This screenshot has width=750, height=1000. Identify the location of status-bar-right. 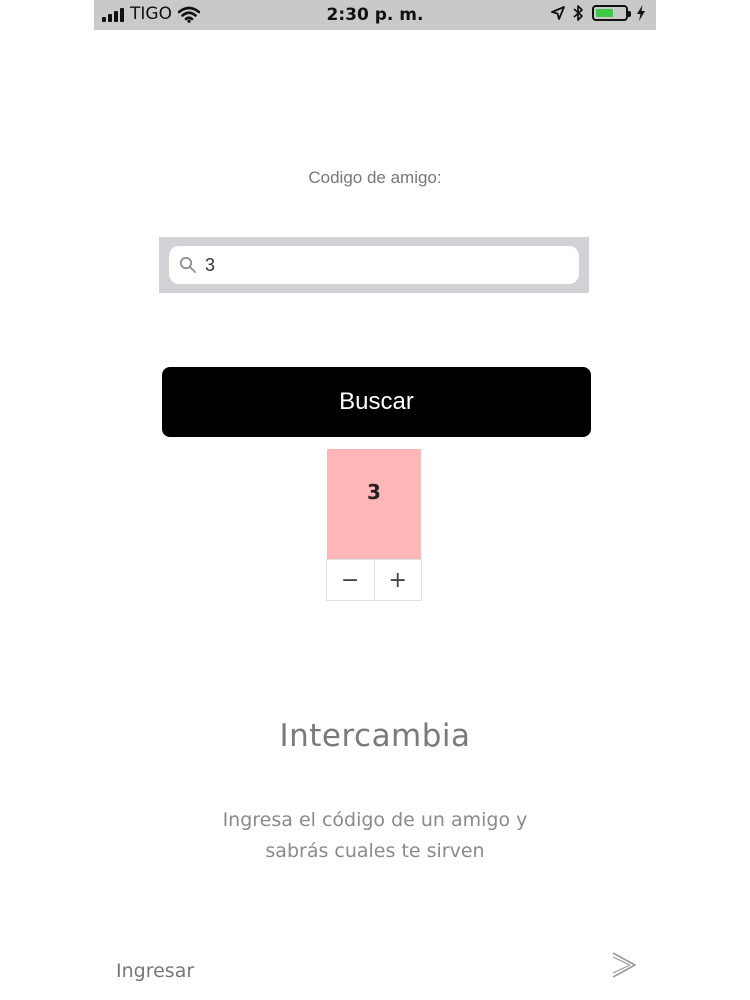
(598, 13).